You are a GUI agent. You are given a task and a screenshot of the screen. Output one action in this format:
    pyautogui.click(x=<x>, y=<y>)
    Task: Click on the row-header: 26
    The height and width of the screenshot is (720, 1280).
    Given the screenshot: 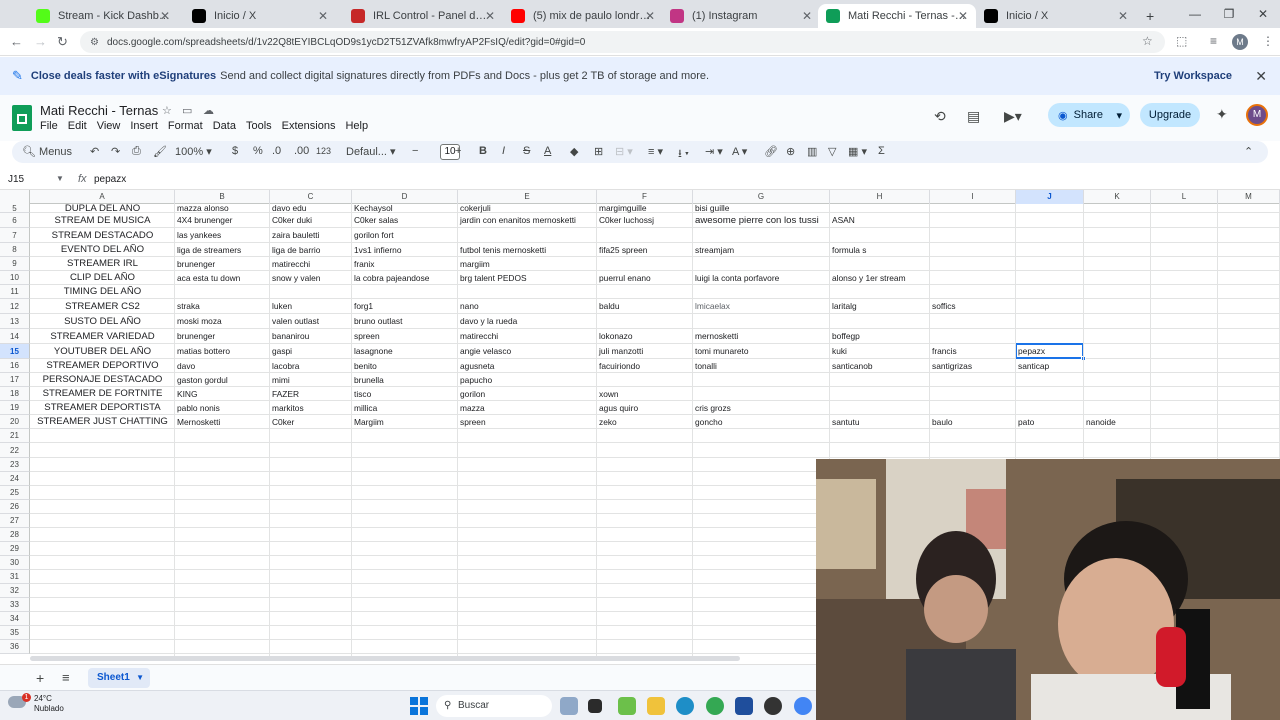 What is the action you would take?
    pyautogui.click(x=15, y=507)
    